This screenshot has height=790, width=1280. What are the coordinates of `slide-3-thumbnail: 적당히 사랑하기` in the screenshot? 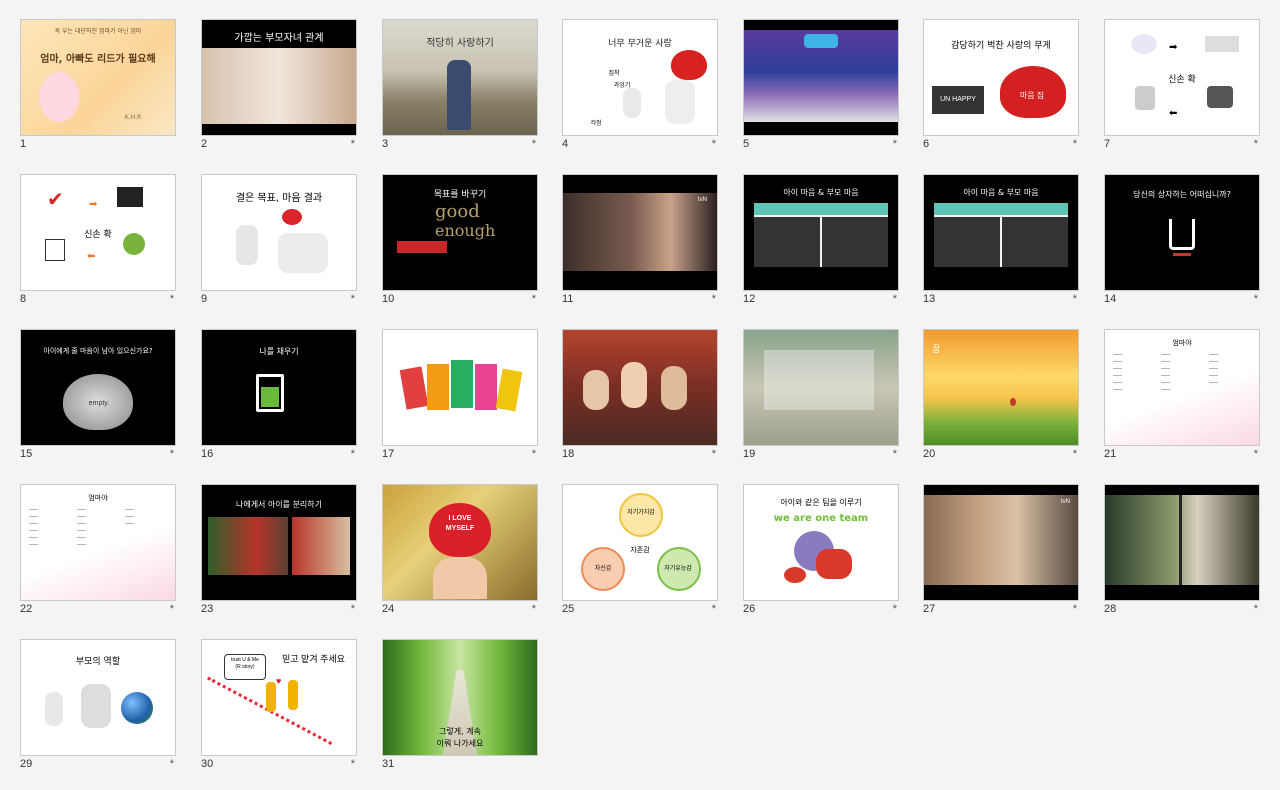 It's located at (460, 77).